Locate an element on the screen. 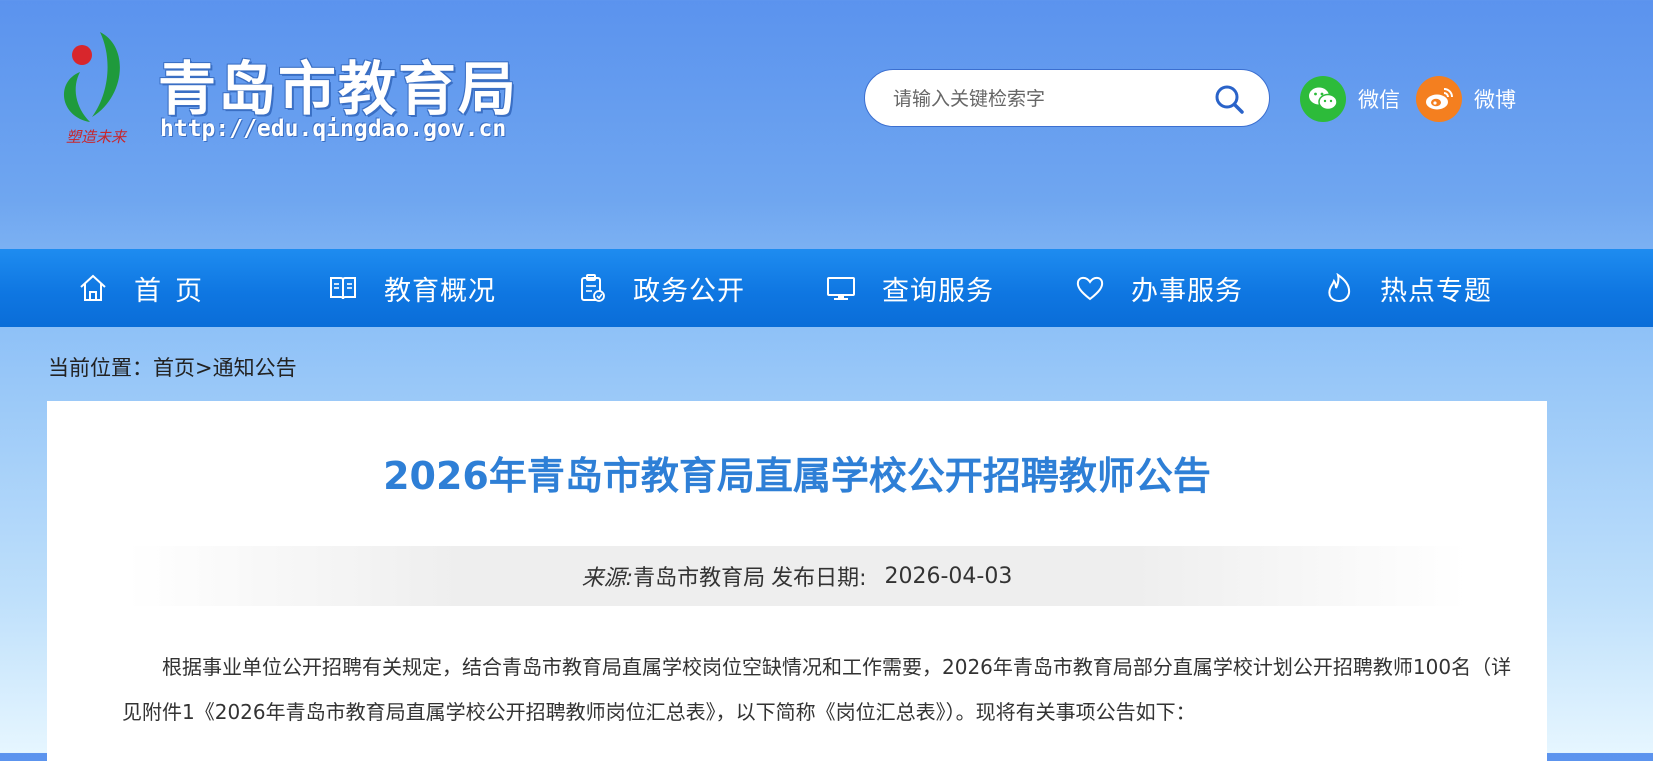 The width and height of the screenshot is (1653, 761). weibo-icon is located at coordinates (1439, 99).